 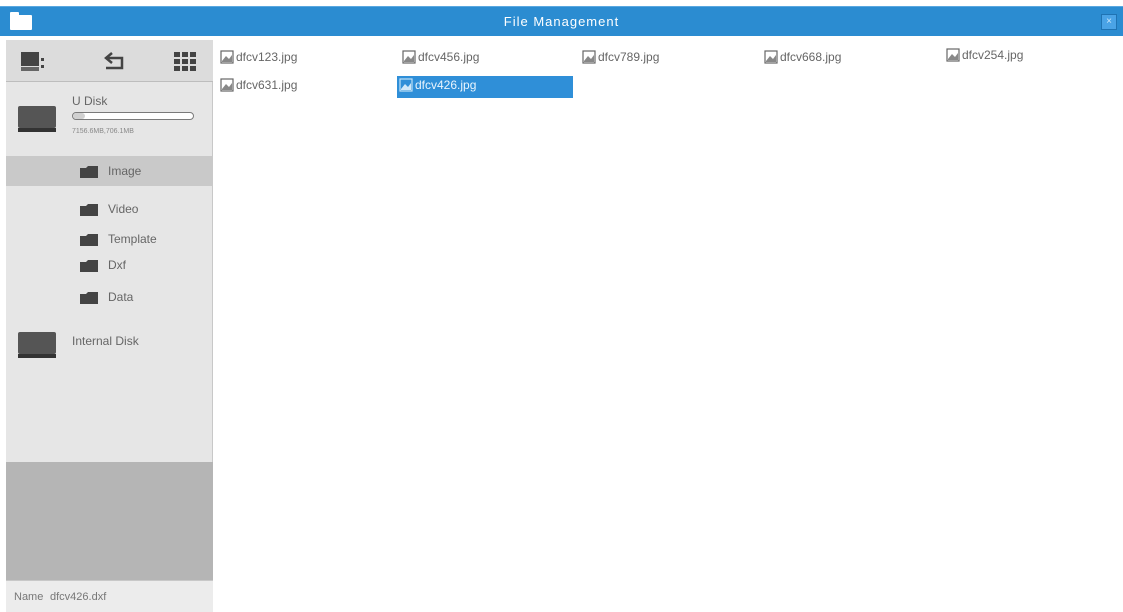 I want to click on u-disk-label: U Disk, so click(x=90, y=101).